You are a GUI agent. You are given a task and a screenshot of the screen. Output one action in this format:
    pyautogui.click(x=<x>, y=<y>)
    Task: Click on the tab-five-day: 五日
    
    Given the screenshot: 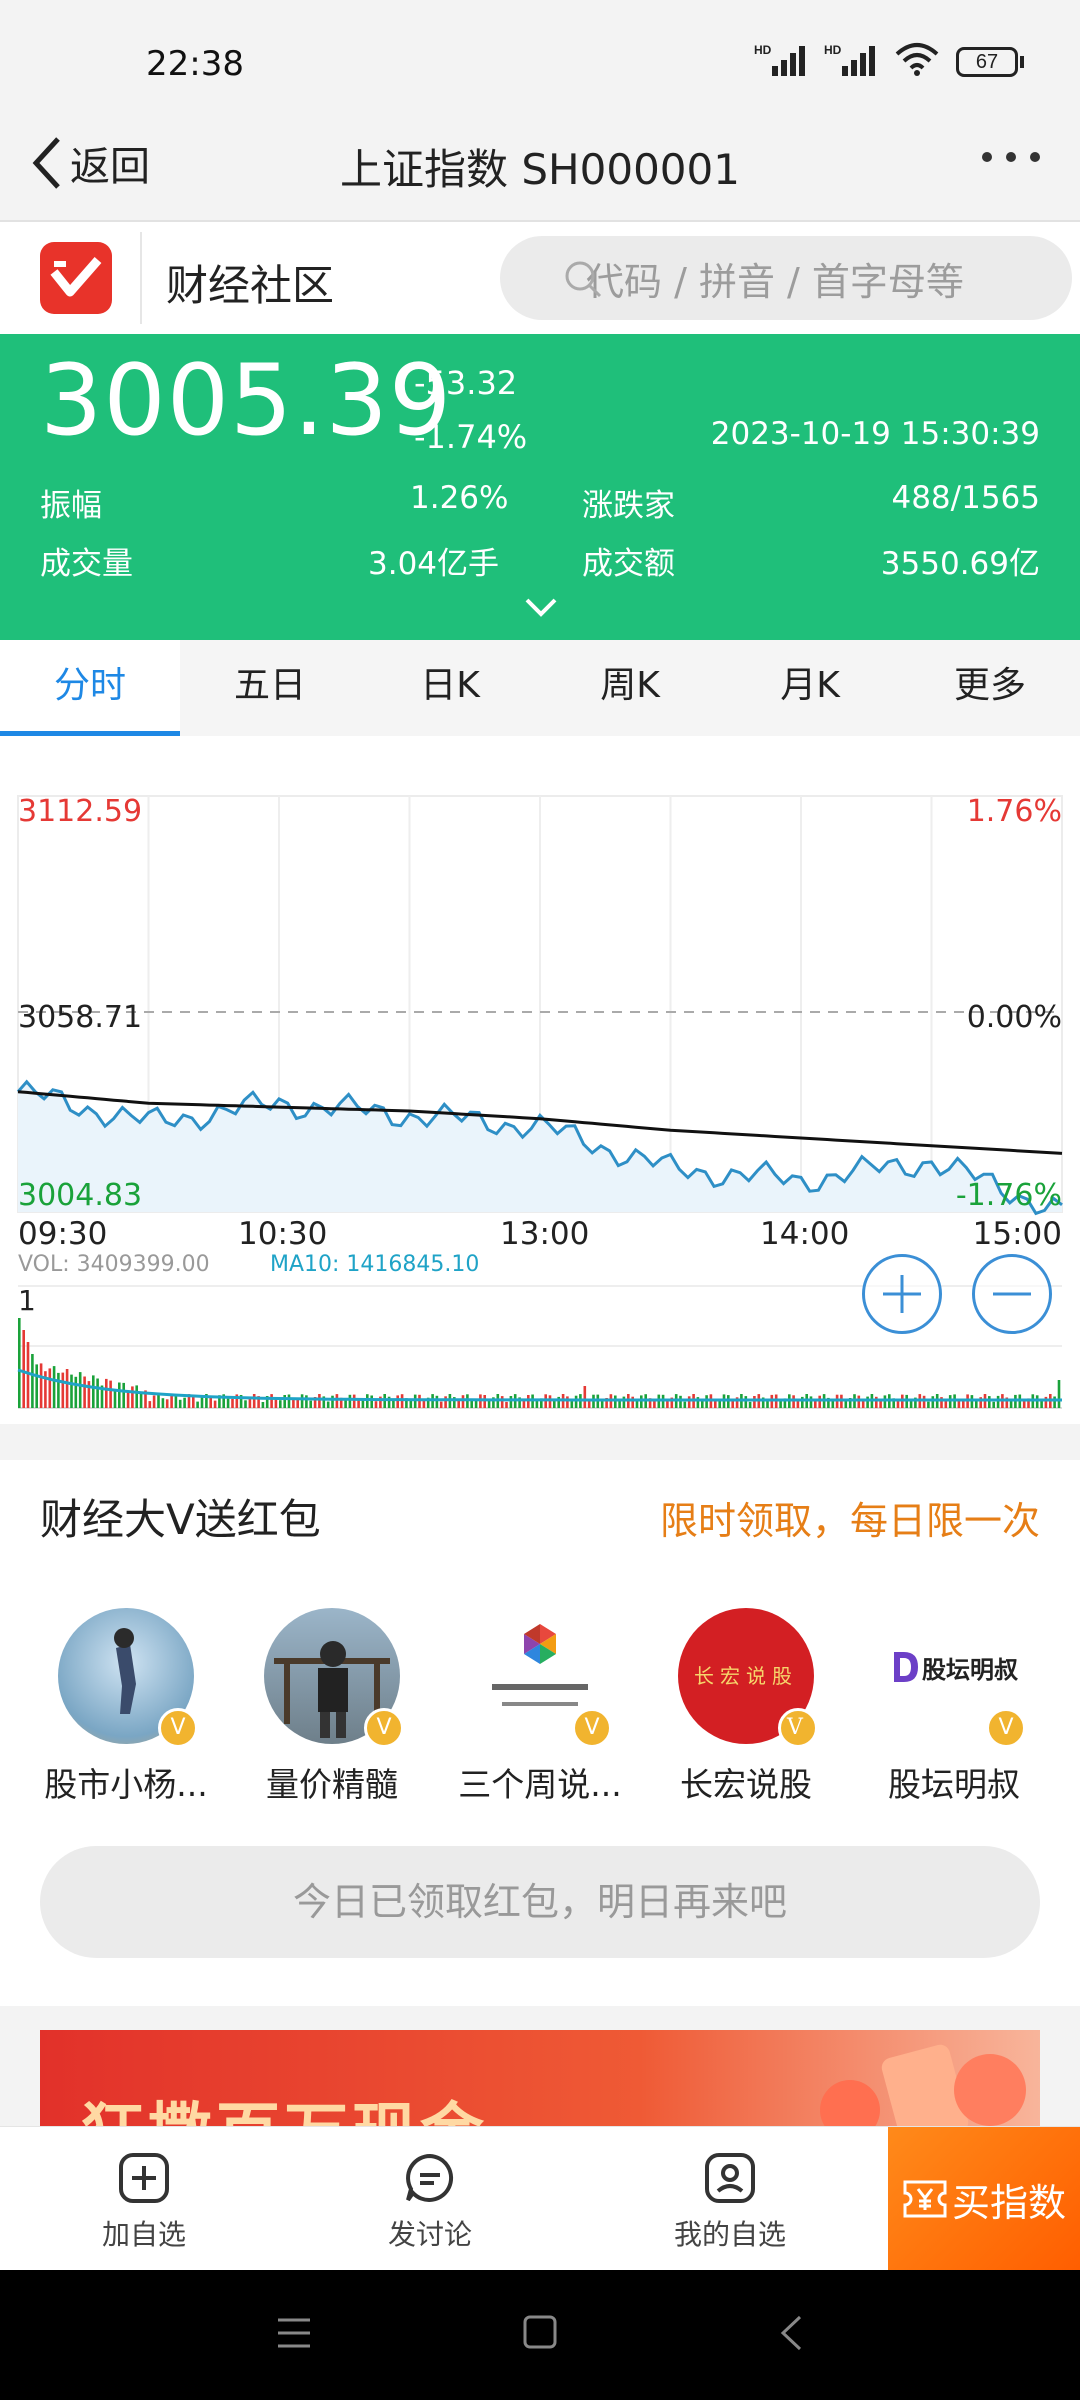 What is the action you would take?
    pyautogui.click(x=270, y=688)
    